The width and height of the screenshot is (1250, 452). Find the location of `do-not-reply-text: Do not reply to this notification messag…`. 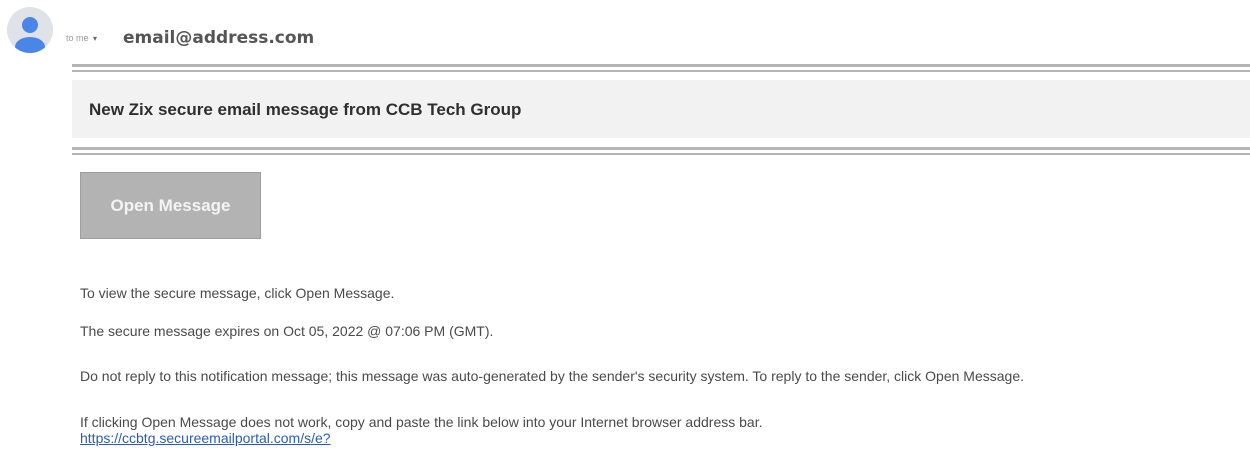

do-not-reply-text: Do not reply to this notification messag… is located at coordinates (552, 376).